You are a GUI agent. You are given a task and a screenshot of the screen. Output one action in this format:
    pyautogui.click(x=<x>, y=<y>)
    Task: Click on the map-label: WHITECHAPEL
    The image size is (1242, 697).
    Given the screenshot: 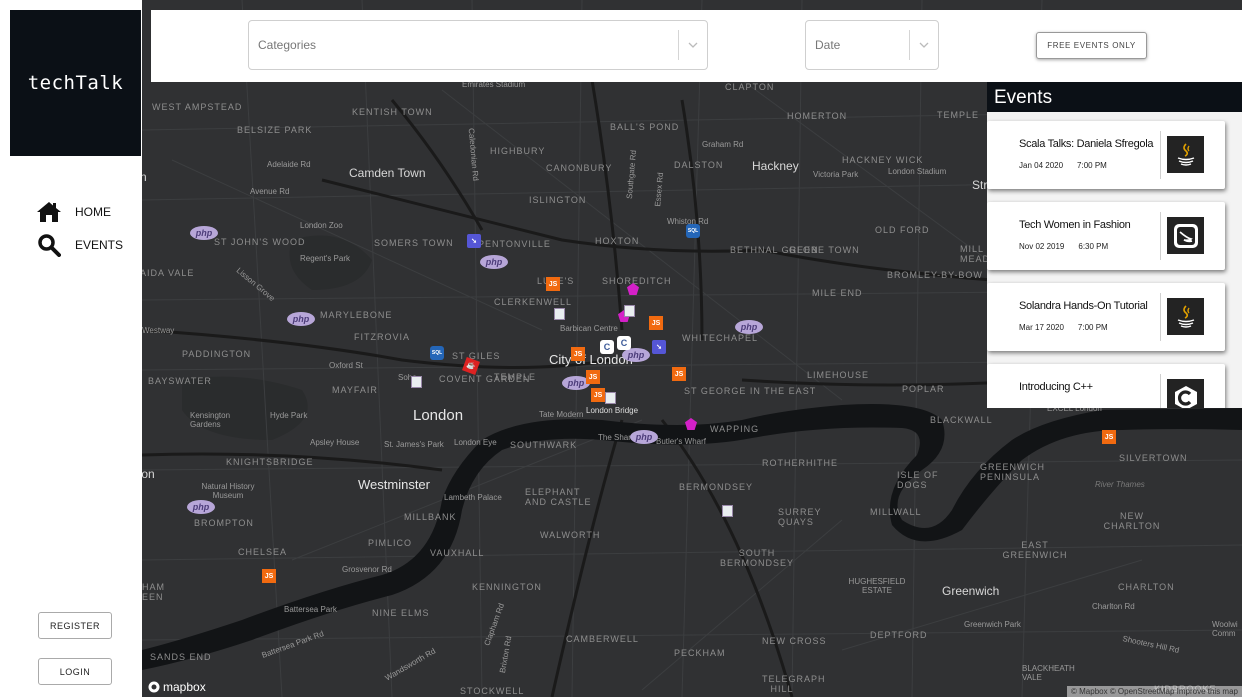 What is the action you would take?
    pyautogui.click(x=720, y=338)
    